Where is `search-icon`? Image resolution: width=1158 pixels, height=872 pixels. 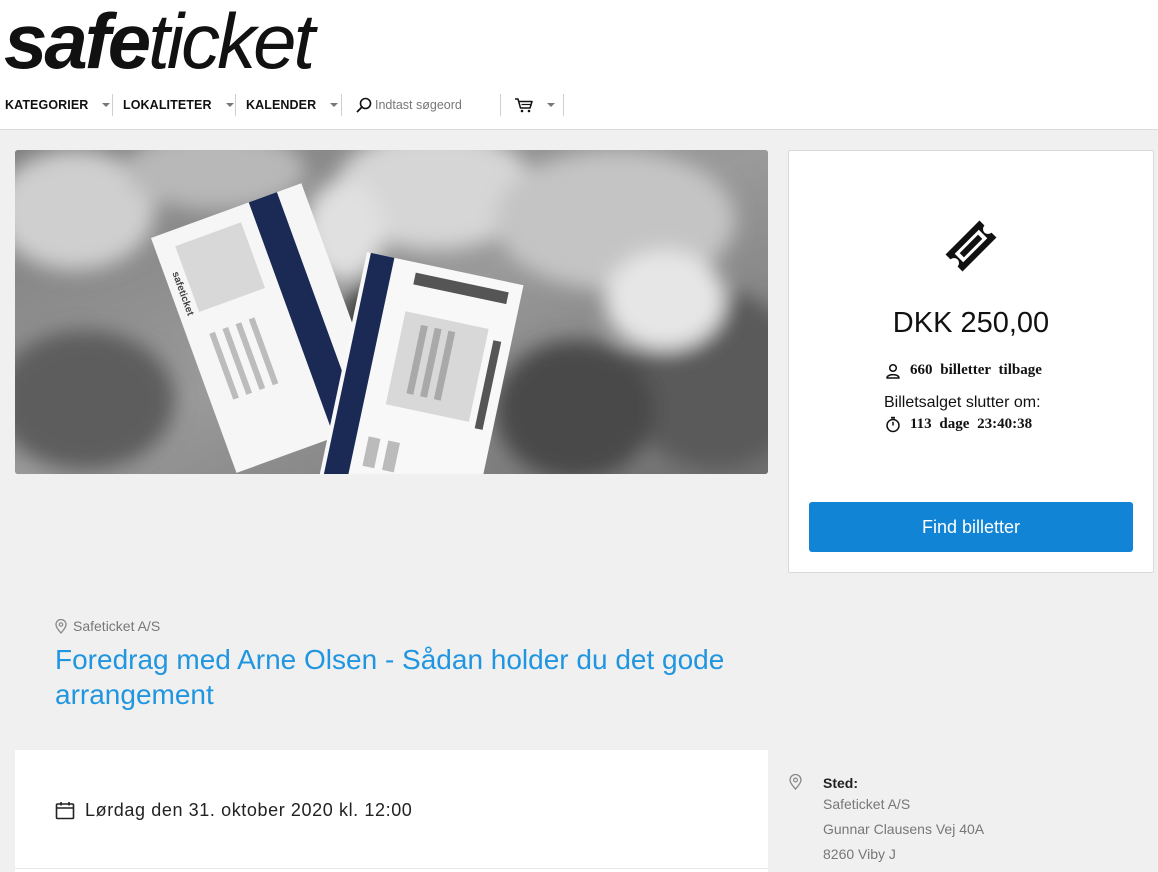 search-icon is located at coordinates (364, 105).